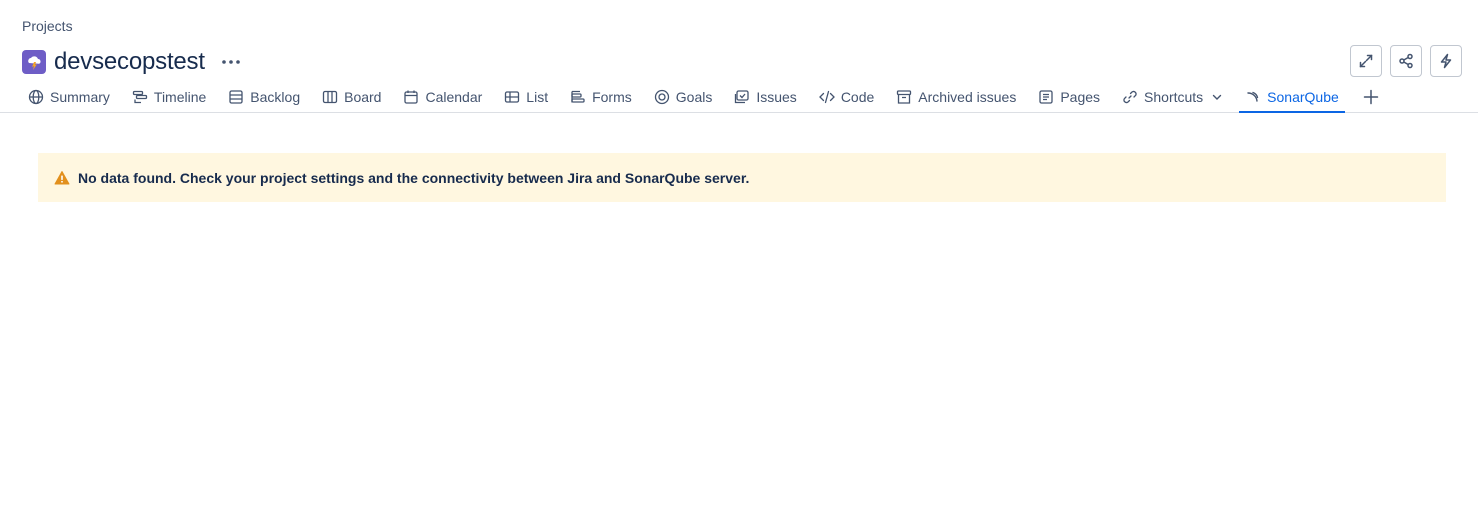 The height and width of the screenshot is (519, 1478). What do you see at coordinates (129, 61) in the screenshot?
I see `page-title: devsecopstest` at bounding box center [129, 61].